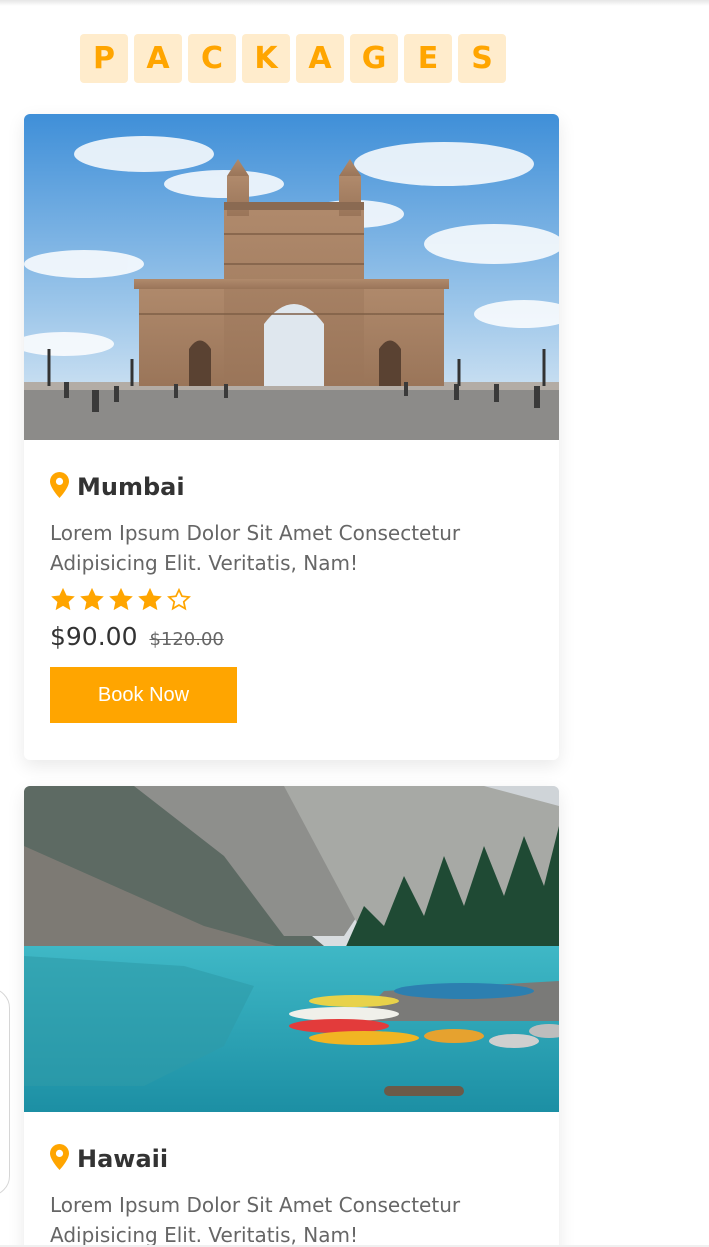  What do you see at coordinates (94, 636) in the screenshot?
I see `current-price: $90.00` at bounding box center [94, 636].